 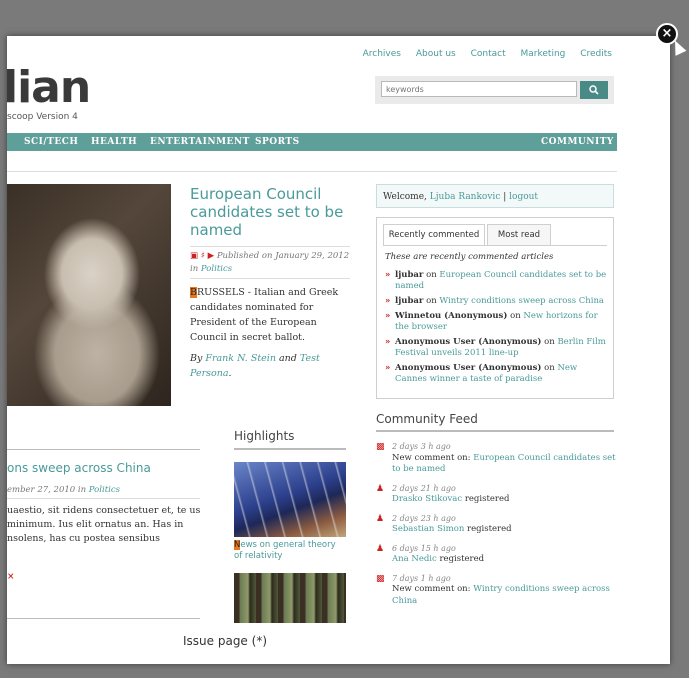 I want to click on feed-link: Sebastian Simon, so click(x=428, y=529).